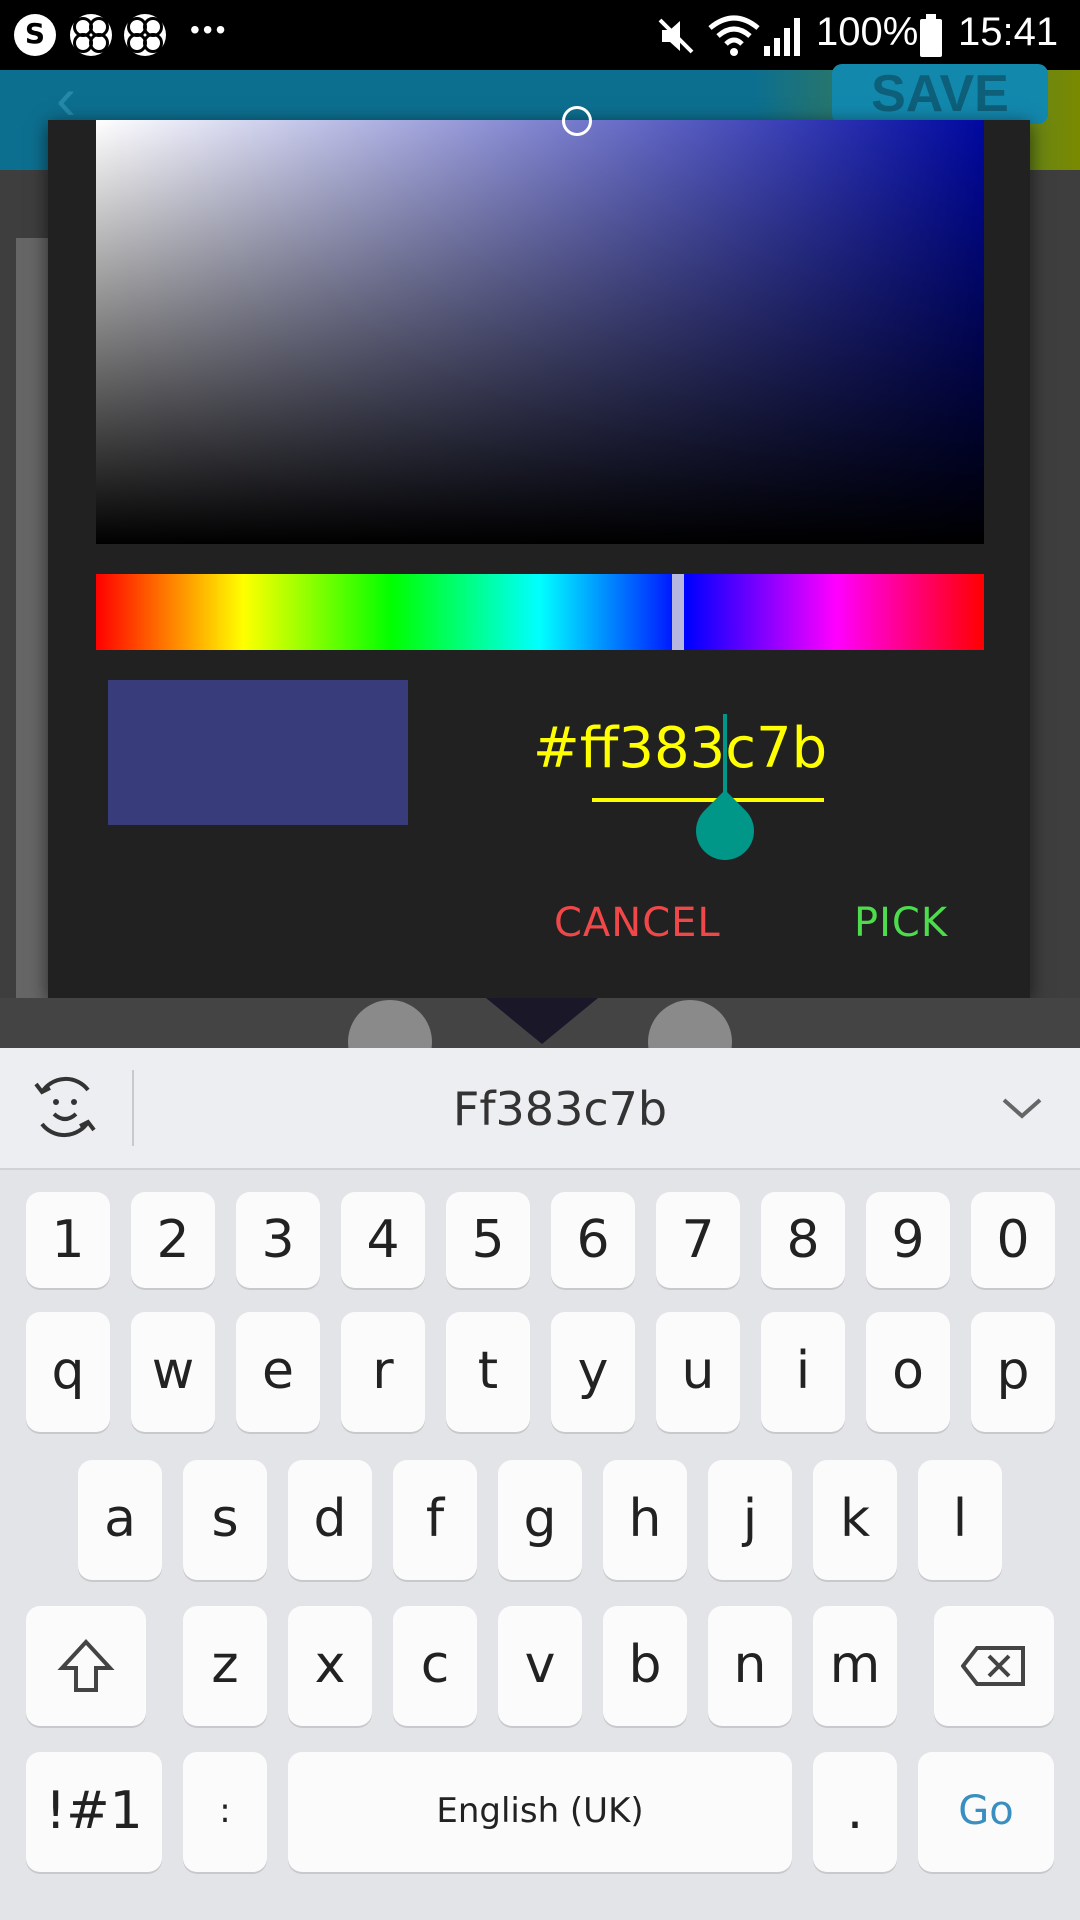  I want to click on key-label: ., so click(855, 1811).